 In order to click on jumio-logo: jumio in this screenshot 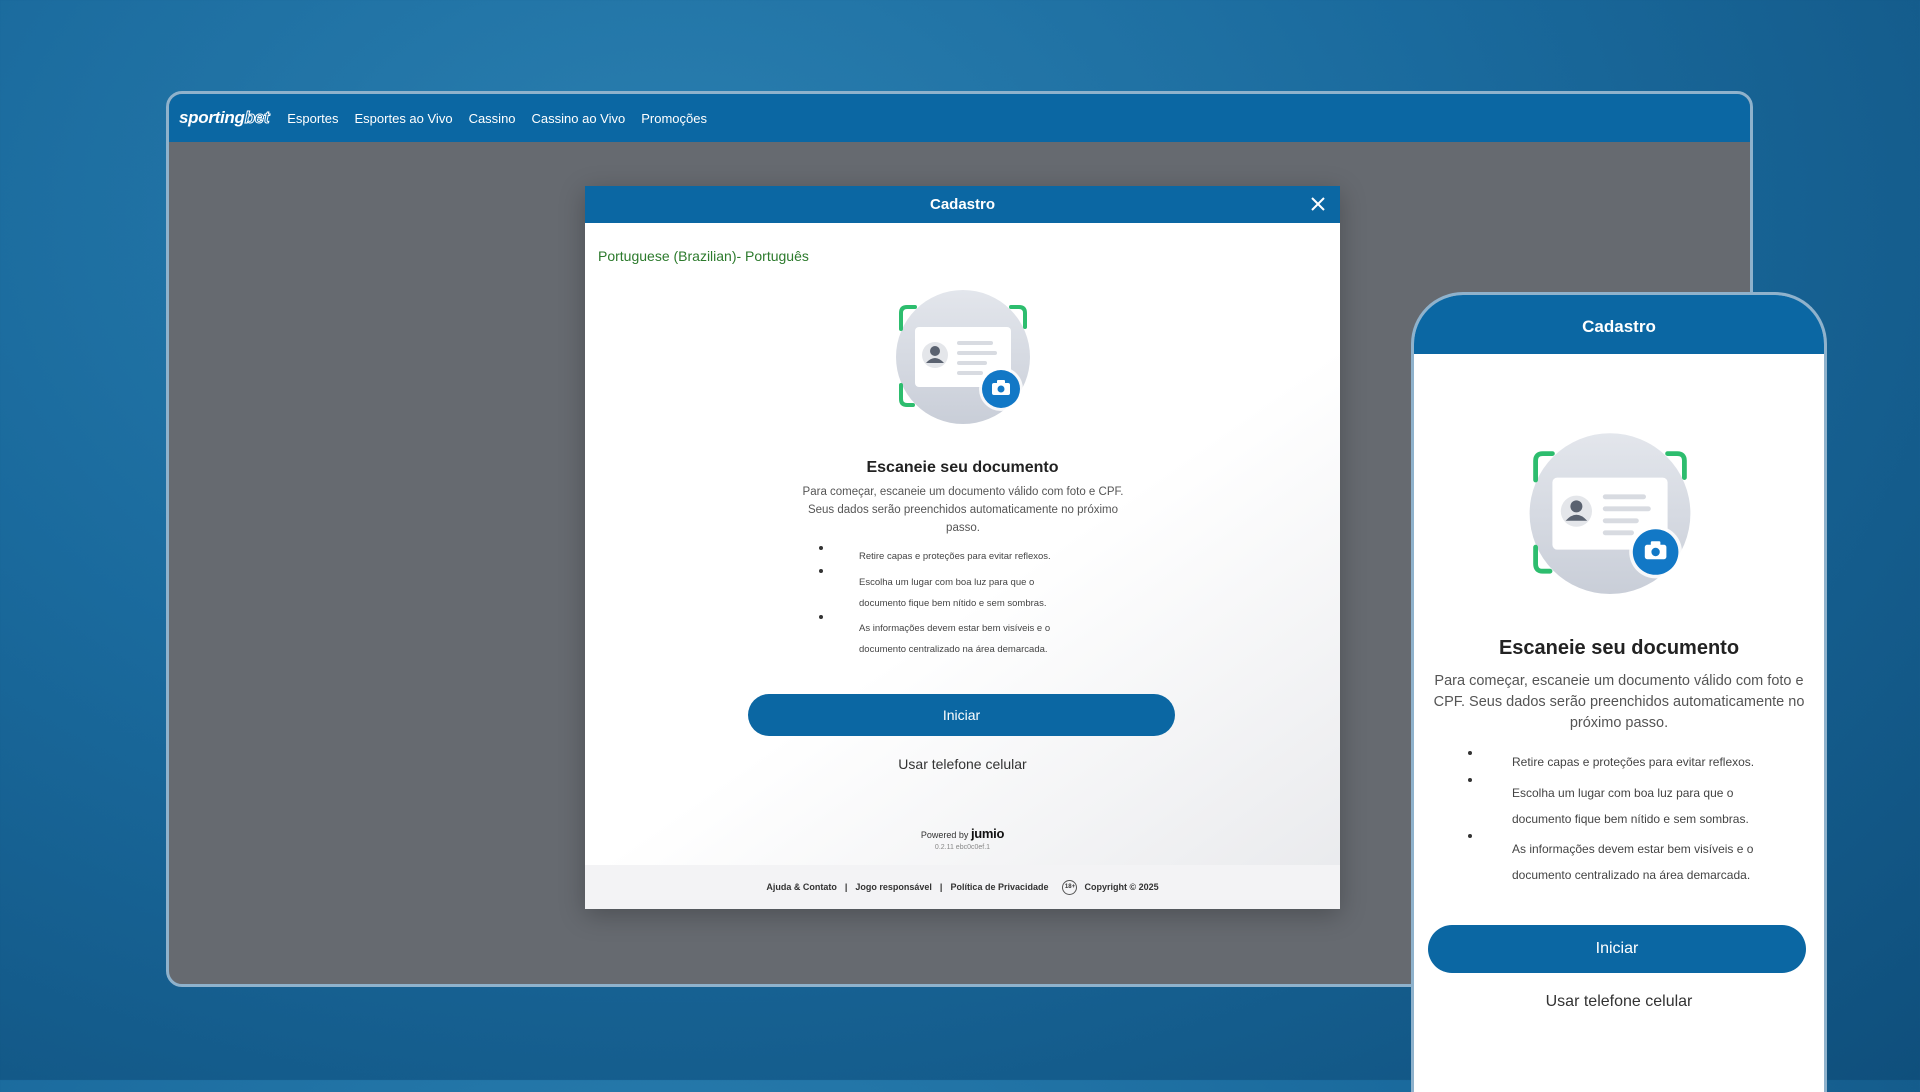, I will do `click(987, 833)`.